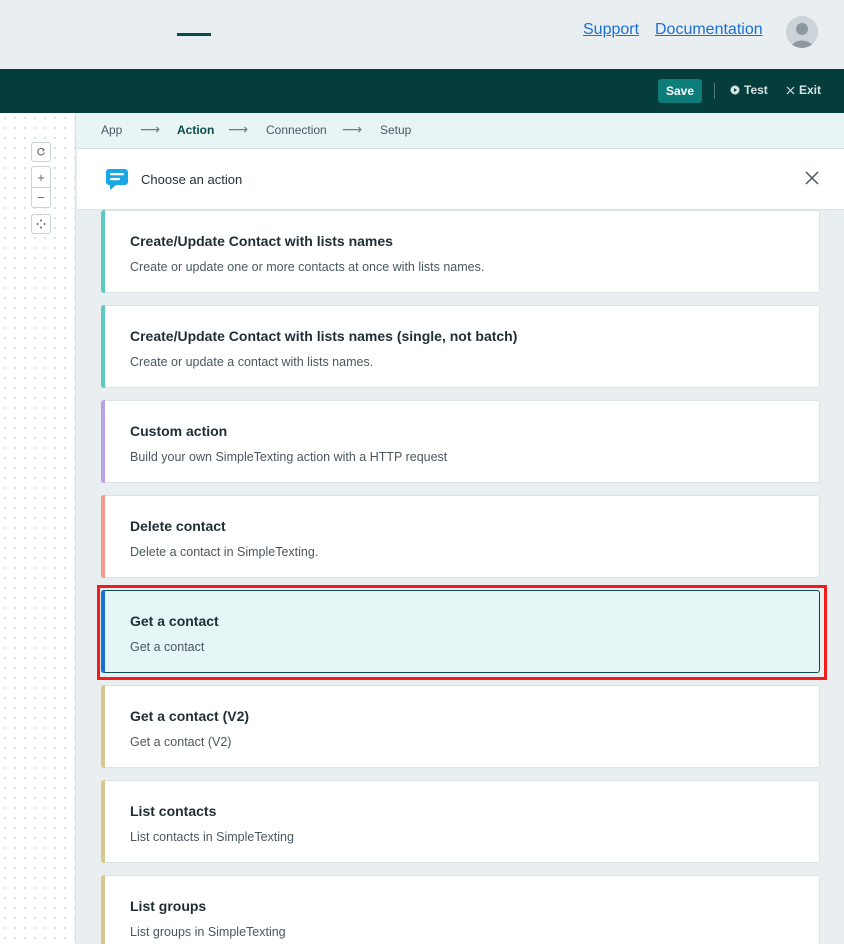 This screenshot has height=944, width=844. What do you see at coordinates (41, 224) in the screenshot?
I see `fit-view-icon` at bounding box center [41, 224].